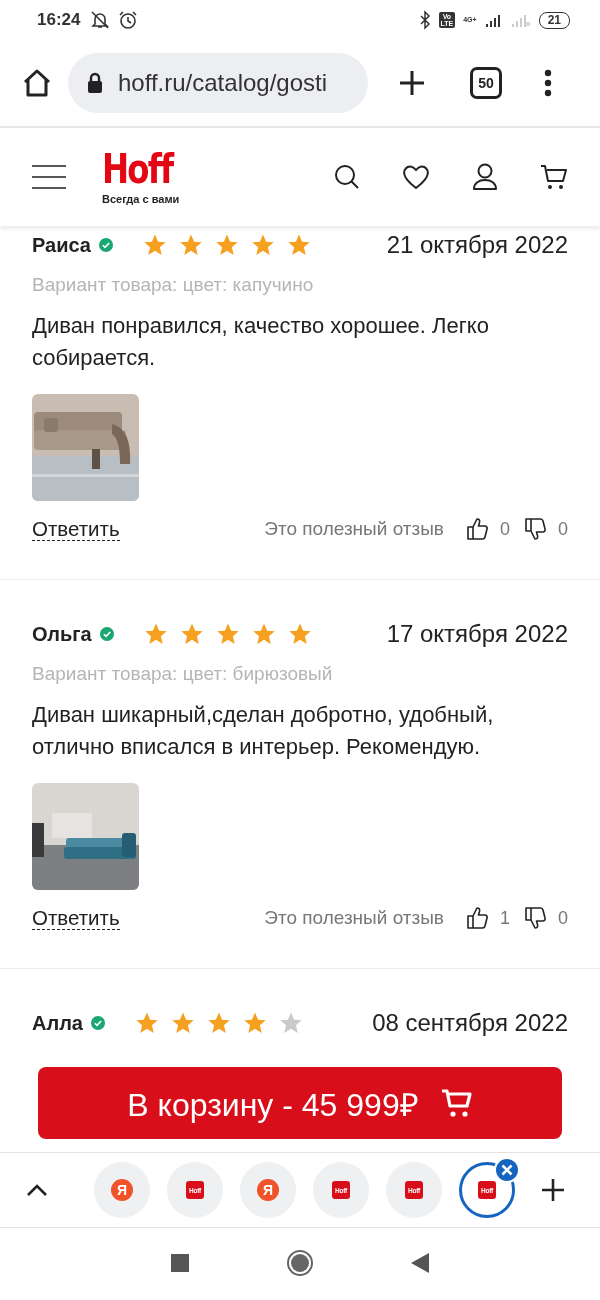 This screenshot has height=1300, width=600. I want to click on weak-signal-icon, so click(520, 20).